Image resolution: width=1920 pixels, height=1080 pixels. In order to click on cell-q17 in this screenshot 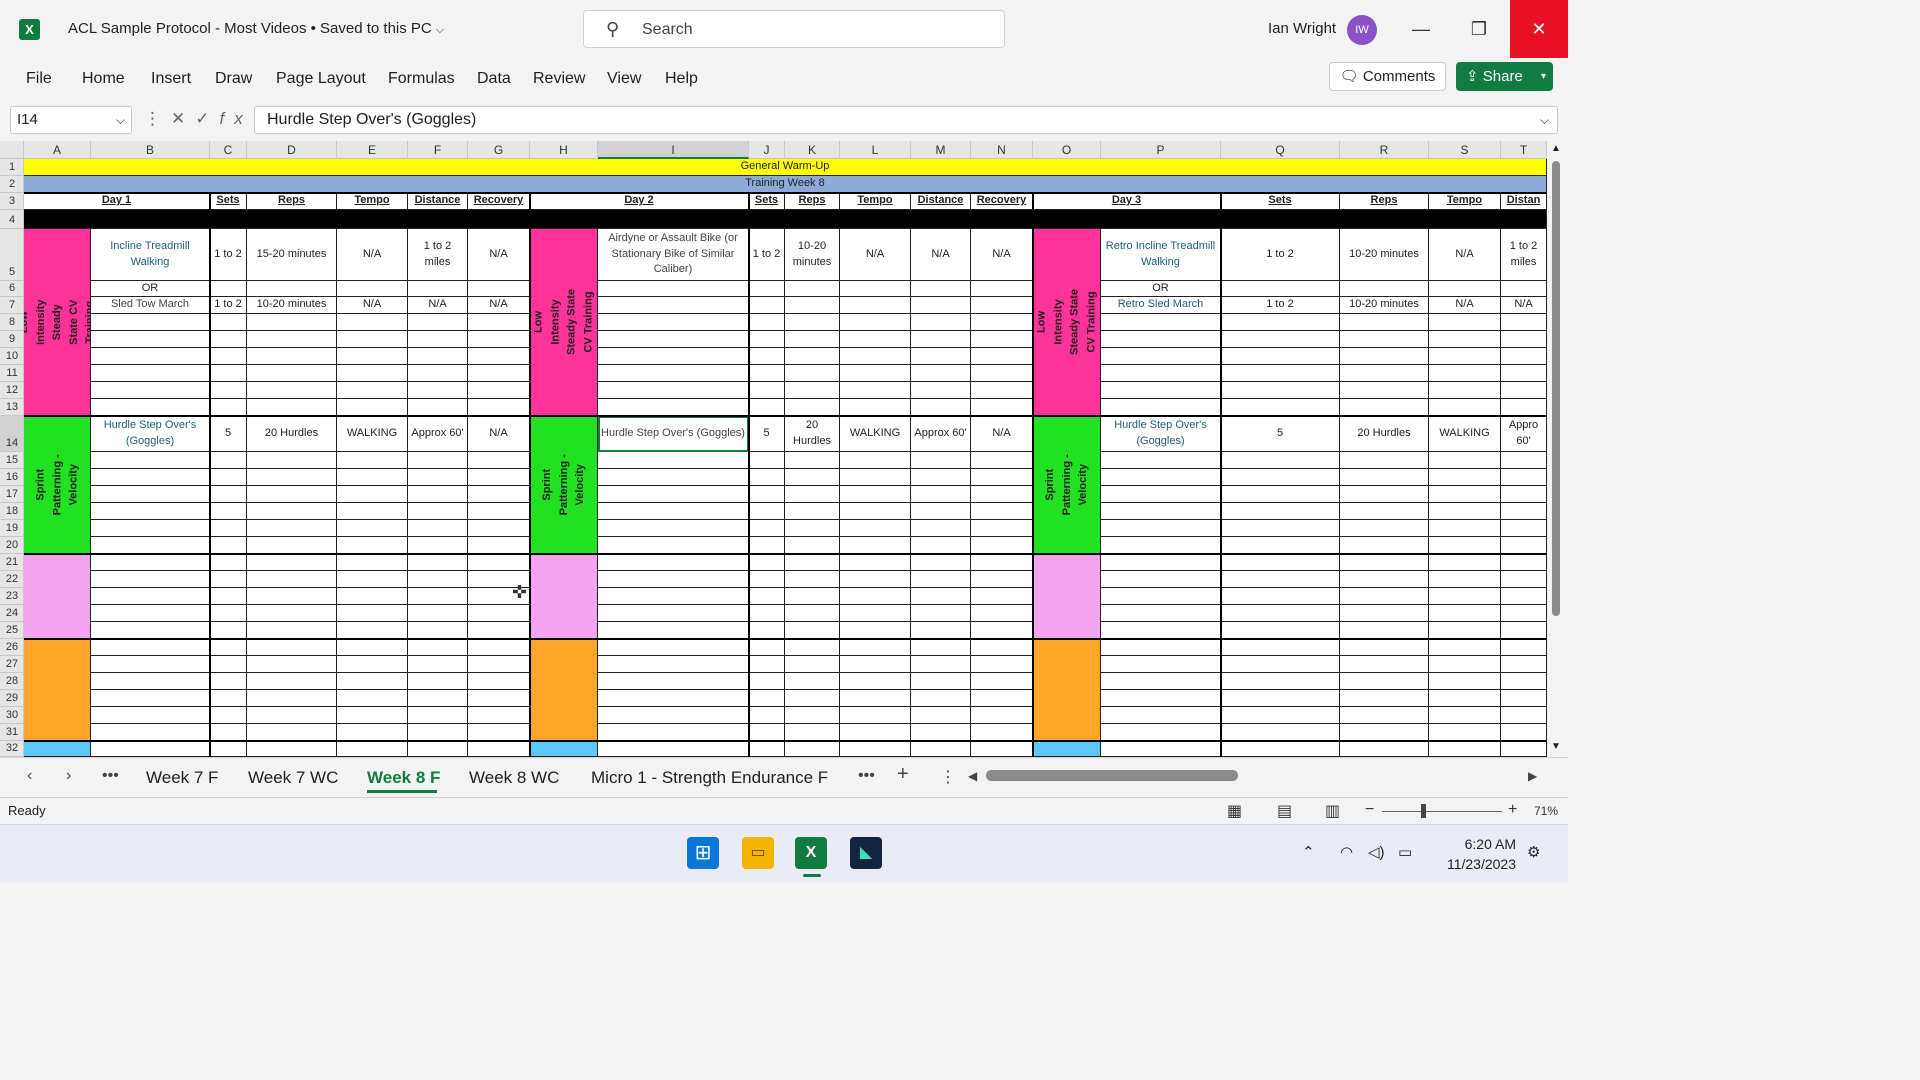, I will do `click(1280, 494)`.